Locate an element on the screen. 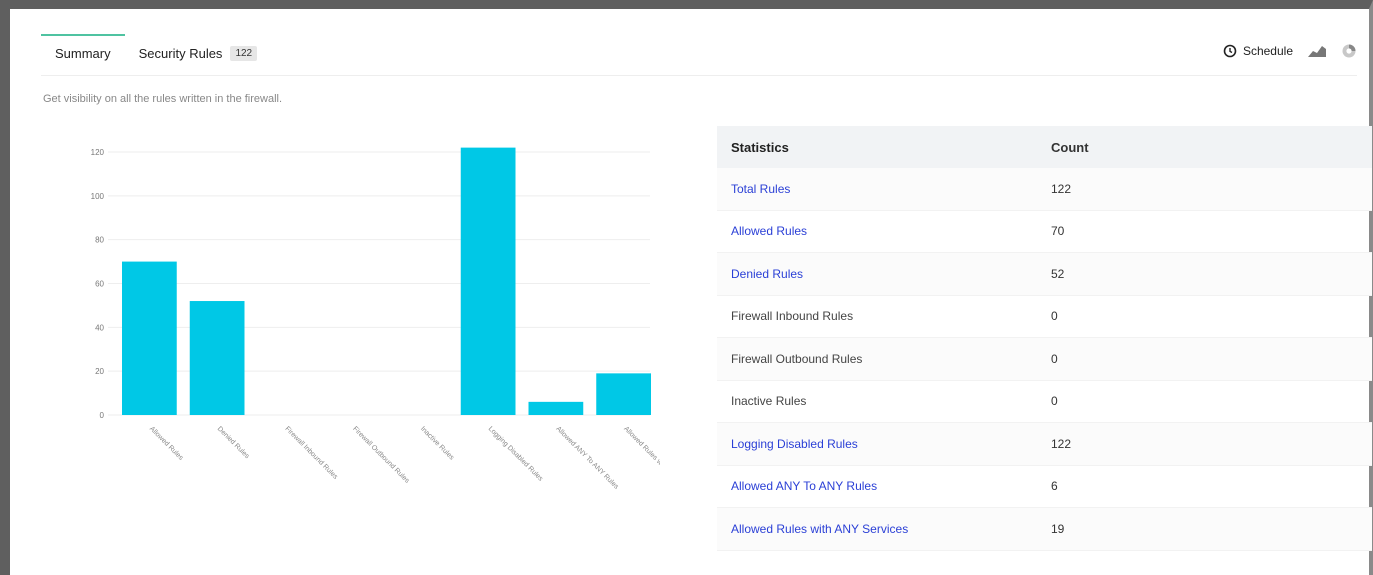  y-tick-label: 80 is located at coordinates (99, 240).